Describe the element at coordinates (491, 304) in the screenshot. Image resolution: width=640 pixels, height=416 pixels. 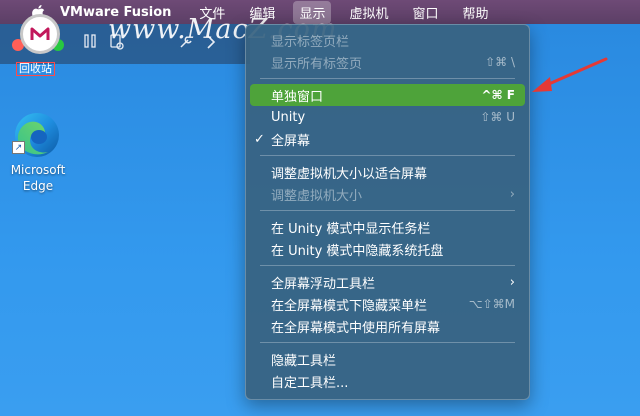
I see `menu-item-shortcut: ⌥⇧⌘M` at that location.